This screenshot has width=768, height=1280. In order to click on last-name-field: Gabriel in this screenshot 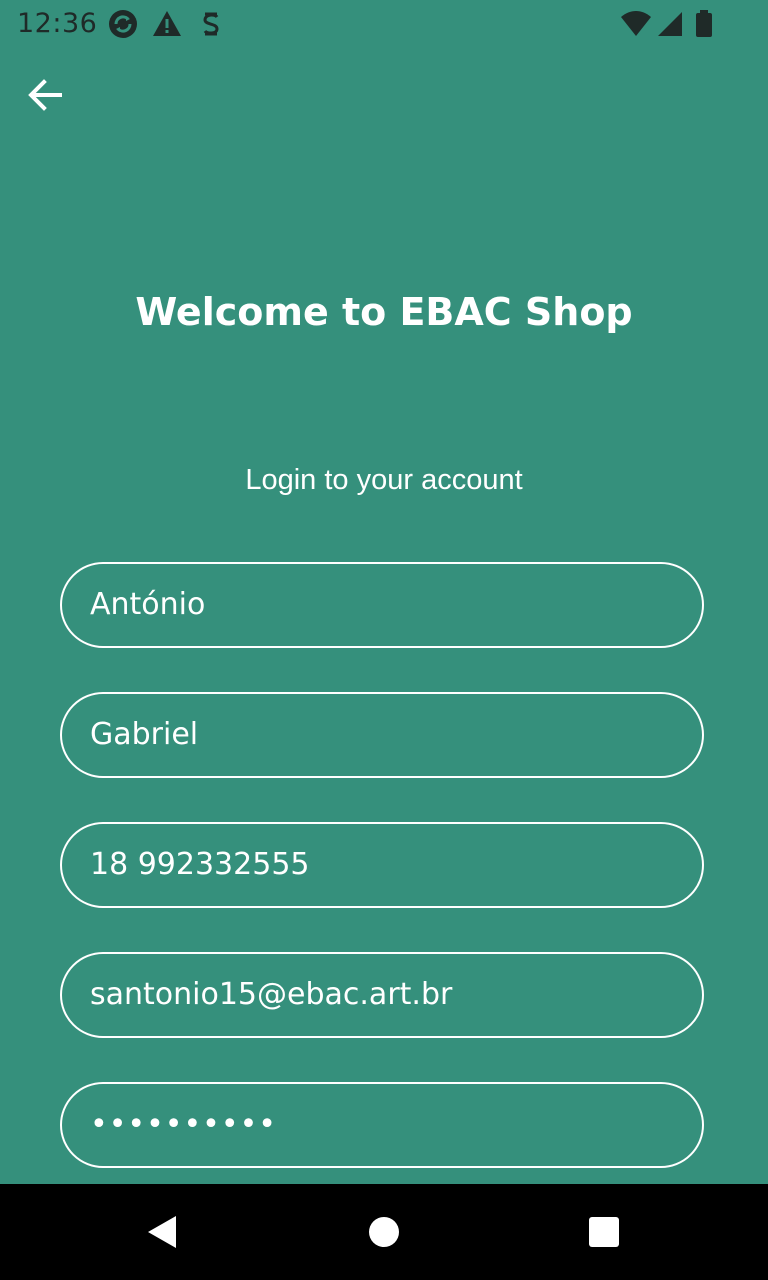, I will do `click(382, 735)`.